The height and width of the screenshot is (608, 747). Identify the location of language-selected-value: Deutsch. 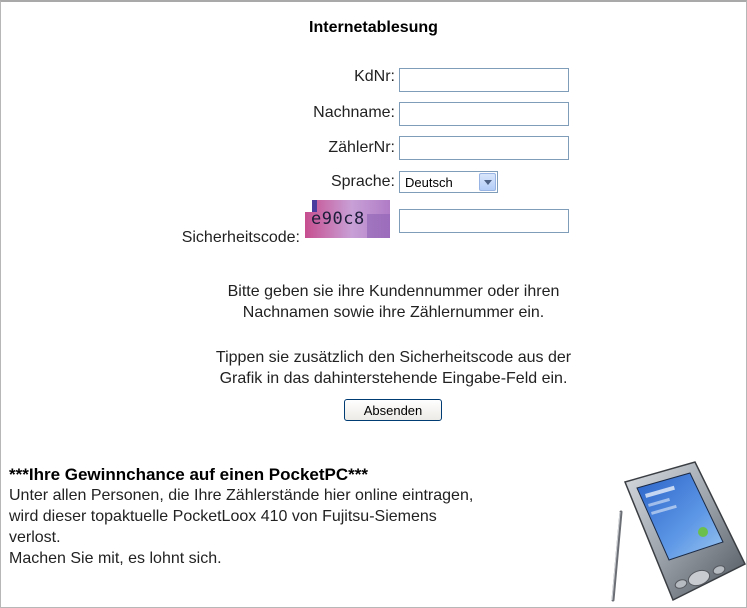
(429, 182).